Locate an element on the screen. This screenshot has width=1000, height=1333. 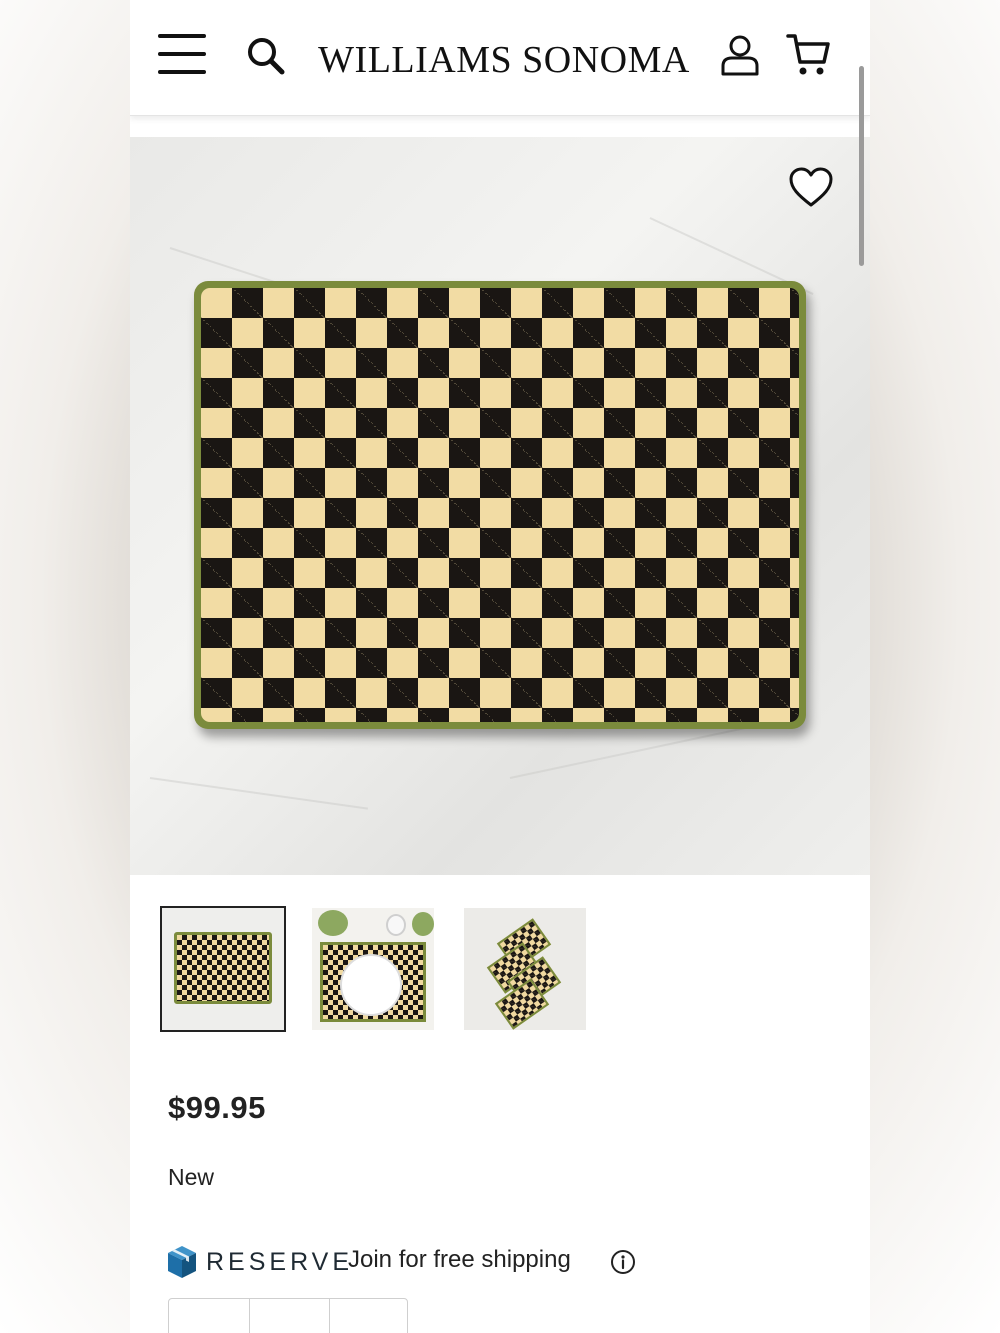
reserve-promo: RESERVE Join for free shipping is located at coordinates (416, 1262).